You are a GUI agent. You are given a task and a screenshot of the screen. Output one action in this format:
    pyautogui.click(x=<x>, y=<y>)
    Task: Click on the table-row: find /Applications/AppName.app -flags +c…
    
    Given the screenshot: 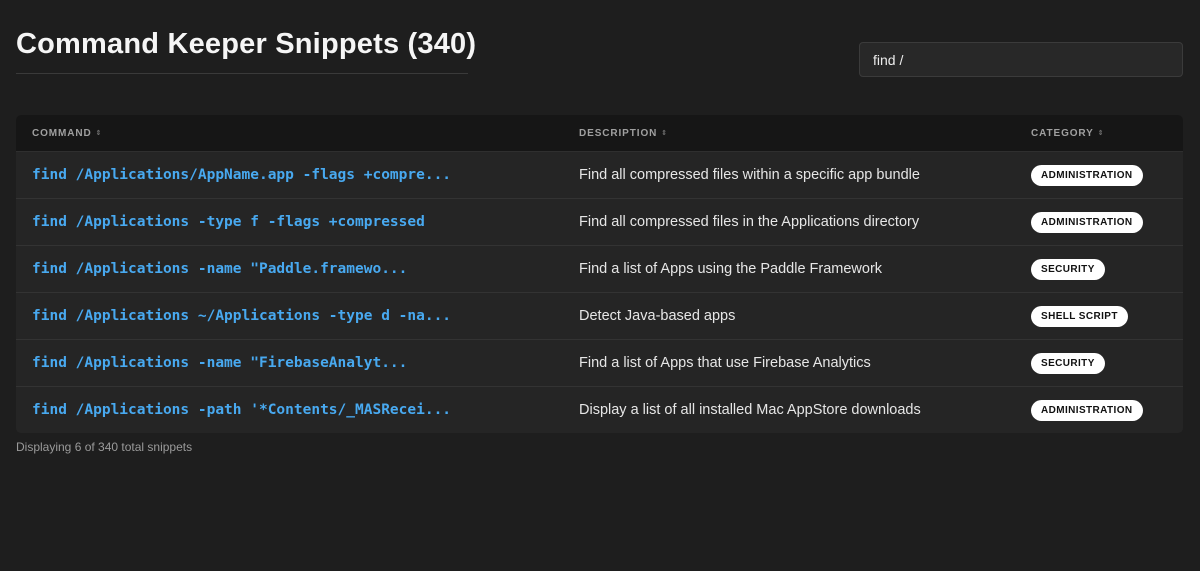 What is the action you would take?
    pyautogui.click(x=599, y=175)
    